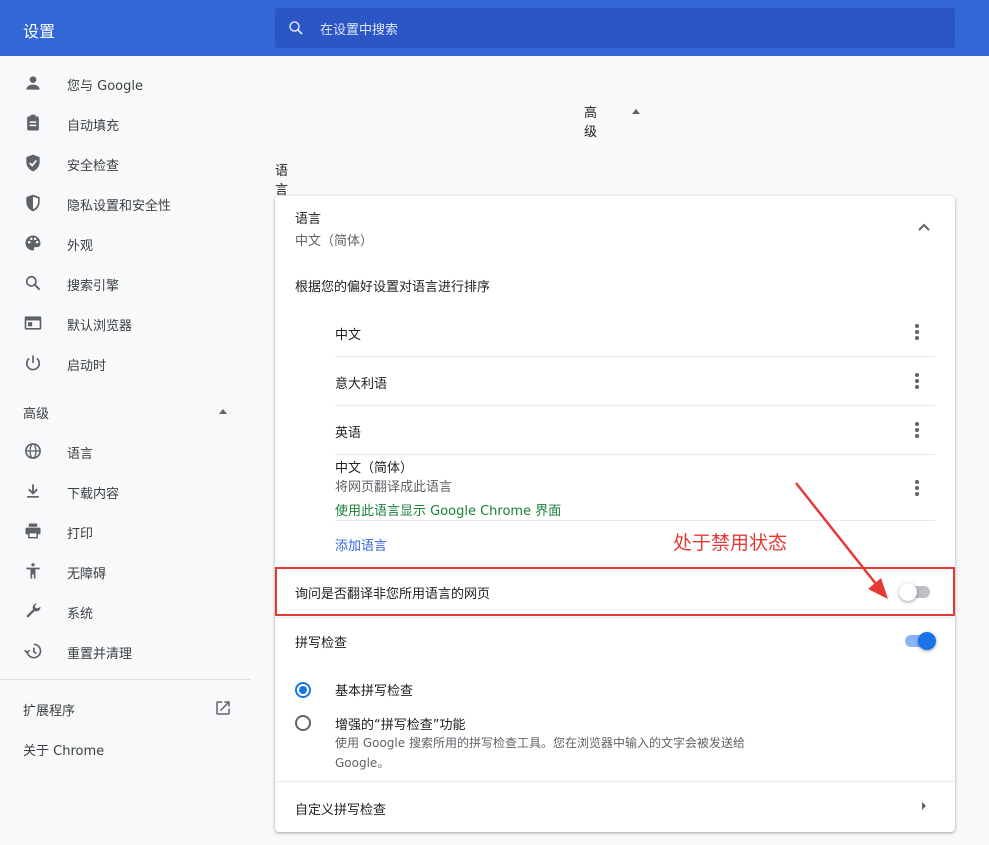  Describe the element at coordinates (223, 708) in the screenshot. I see `external-link-icon` at that location.